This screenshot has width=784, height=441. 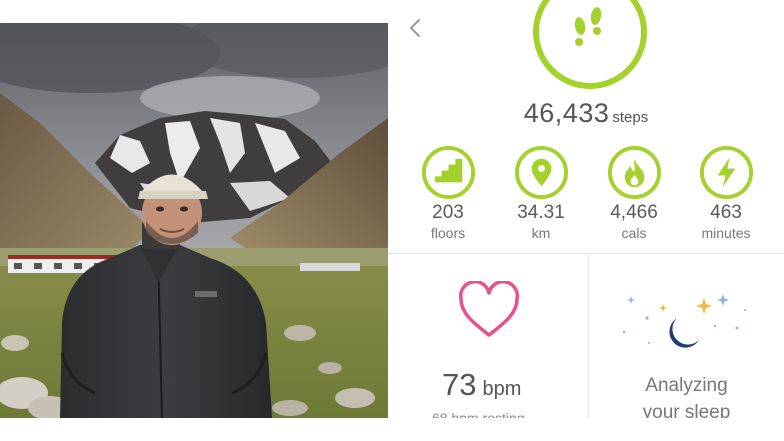 What do you see at coordinates (634, 172) in the screenshot?
I see `flame-icon` at bounding box center [634, 172].